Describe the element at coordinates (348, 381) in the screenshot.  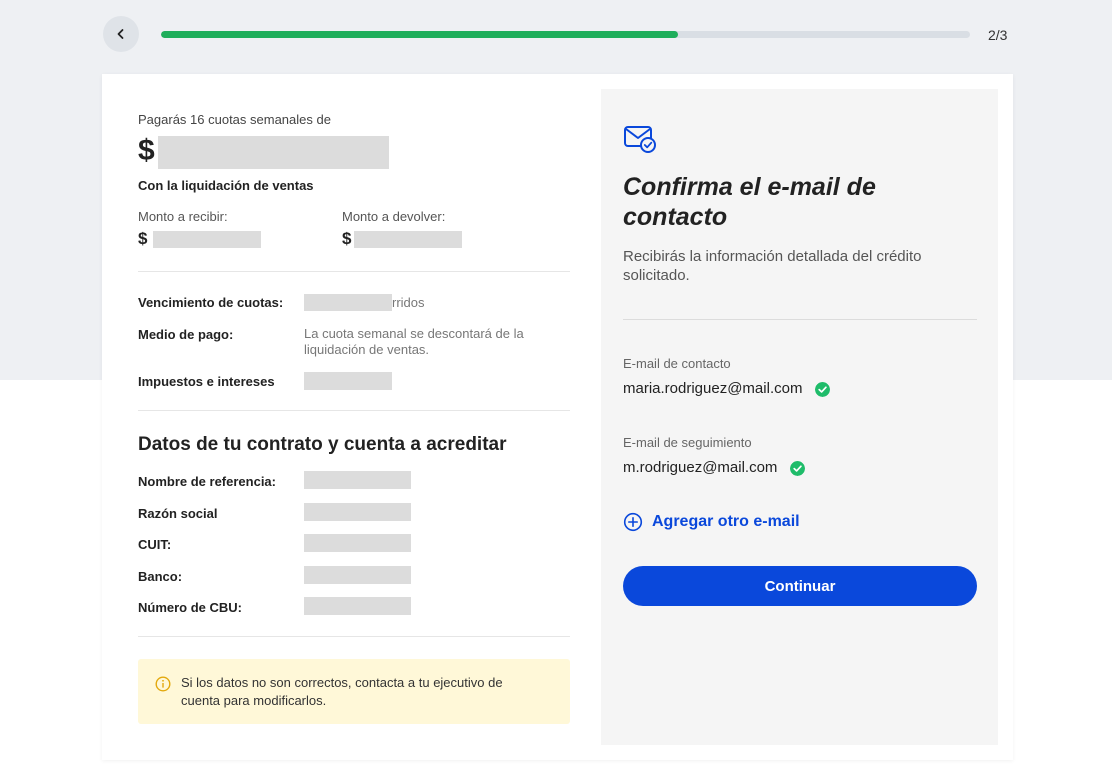
I see `taxes-value-redacted` at that location.